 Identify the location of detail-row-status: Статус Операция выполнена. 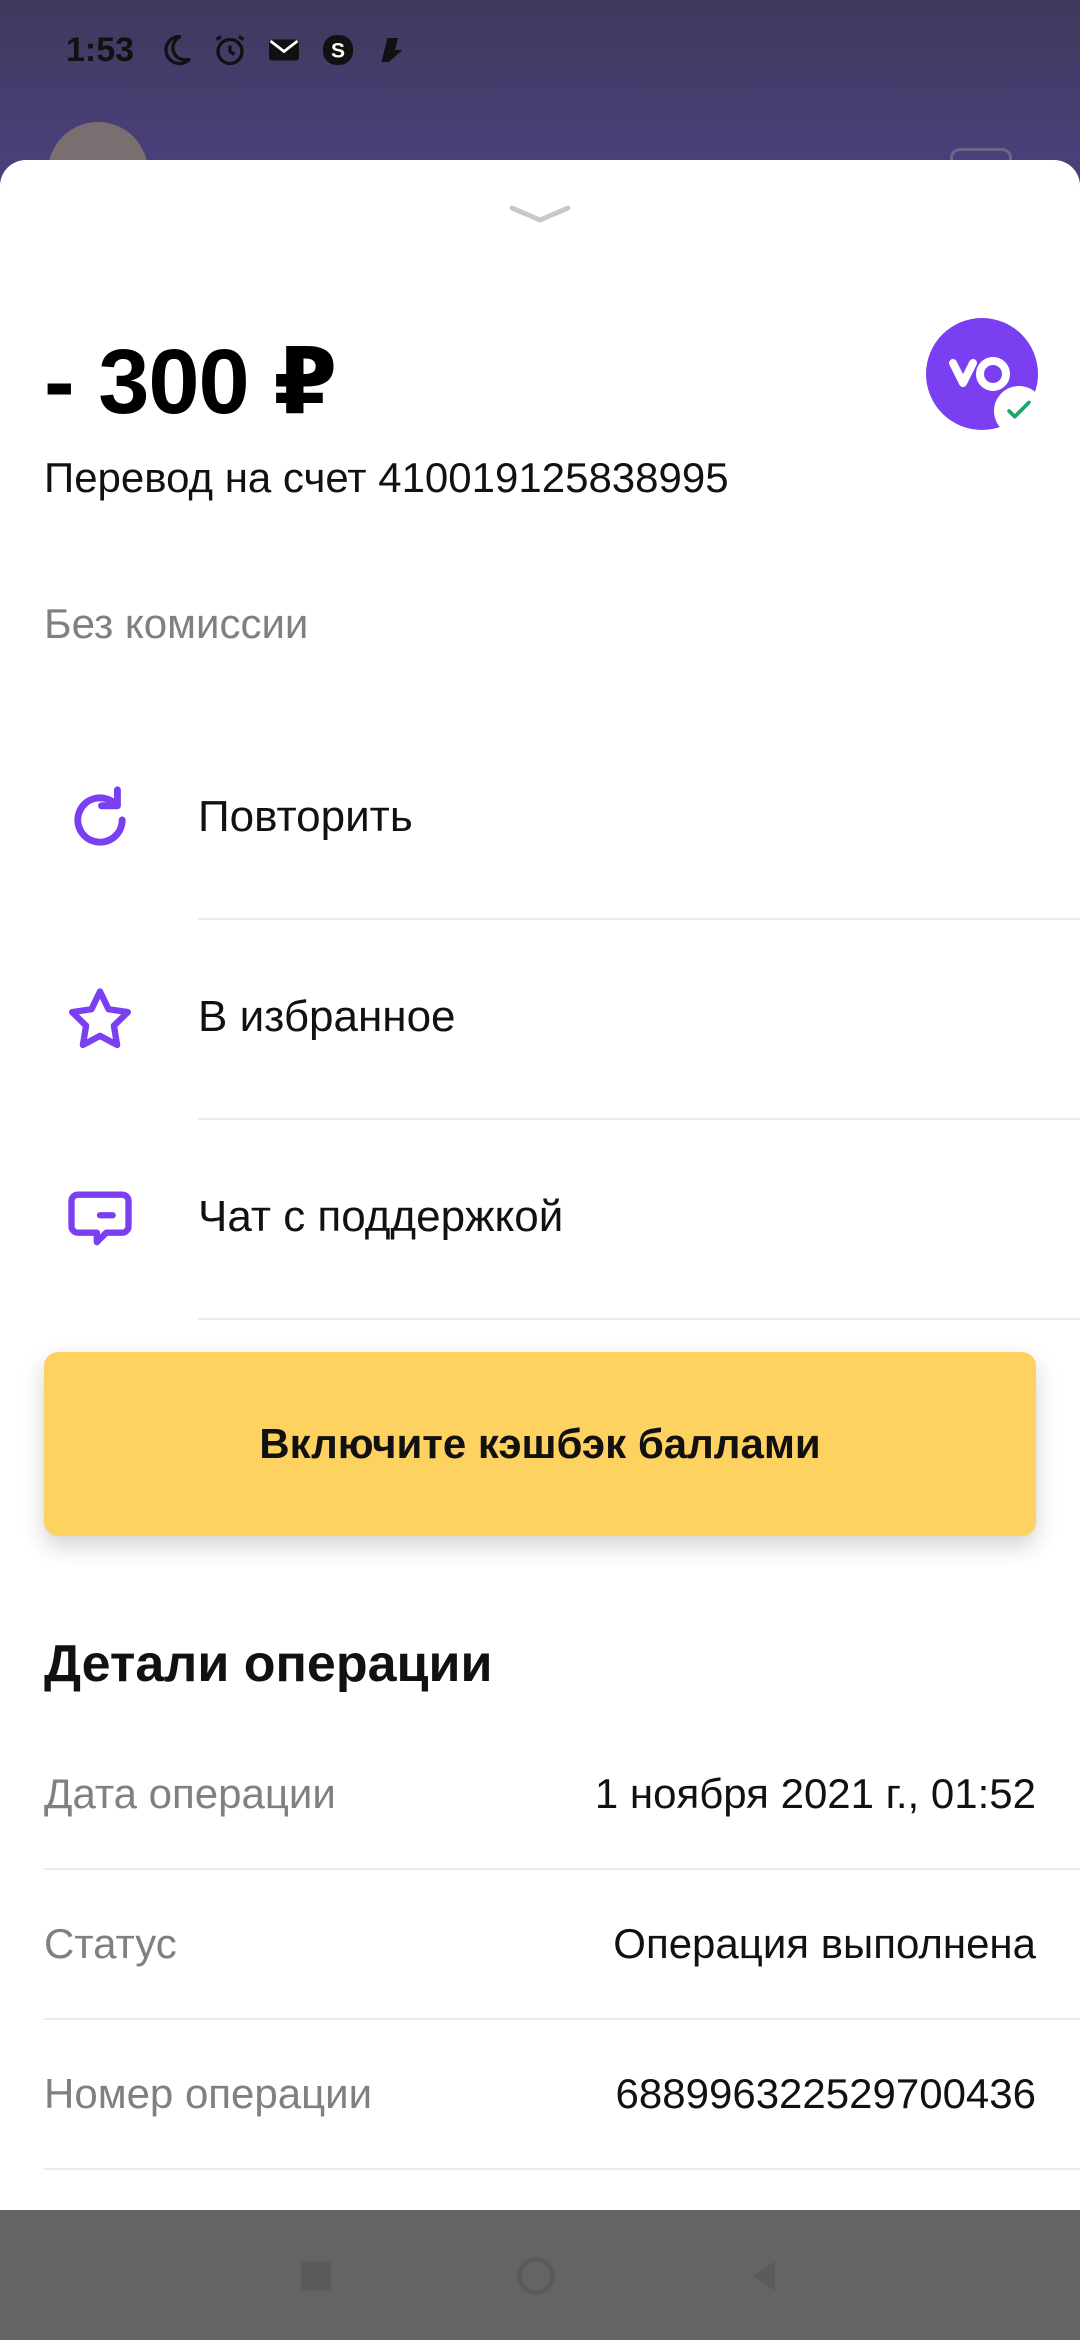
(562, 1945).